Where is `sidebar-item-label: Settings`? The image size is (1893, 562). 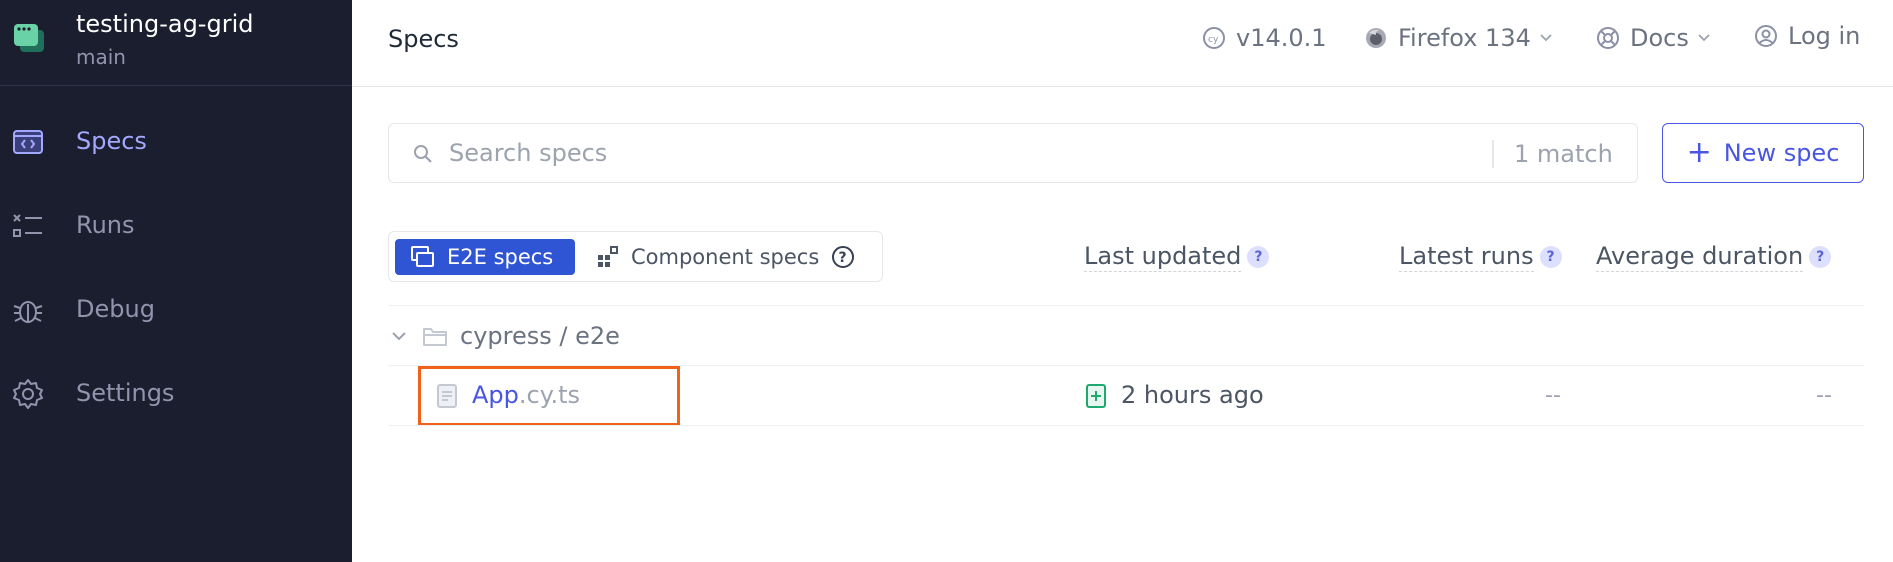
sidebar-item-label: Settings is located at coordinates (125, 393).